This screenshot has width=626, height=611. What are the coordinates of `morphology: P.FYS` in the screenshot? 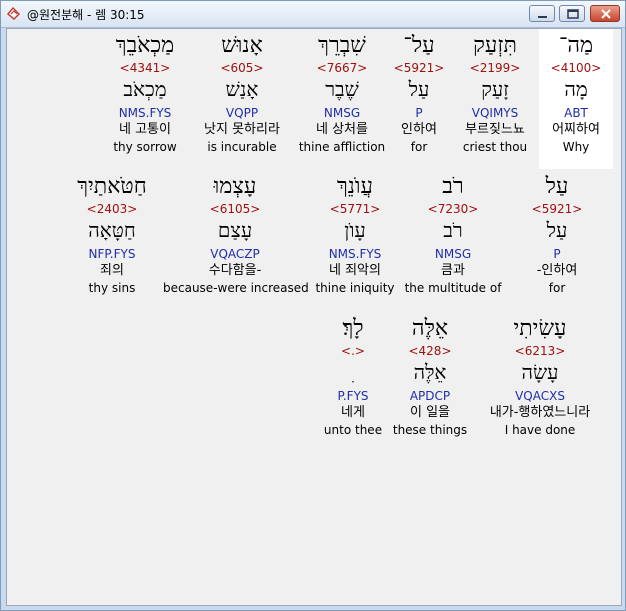 It's located at (353, 396).